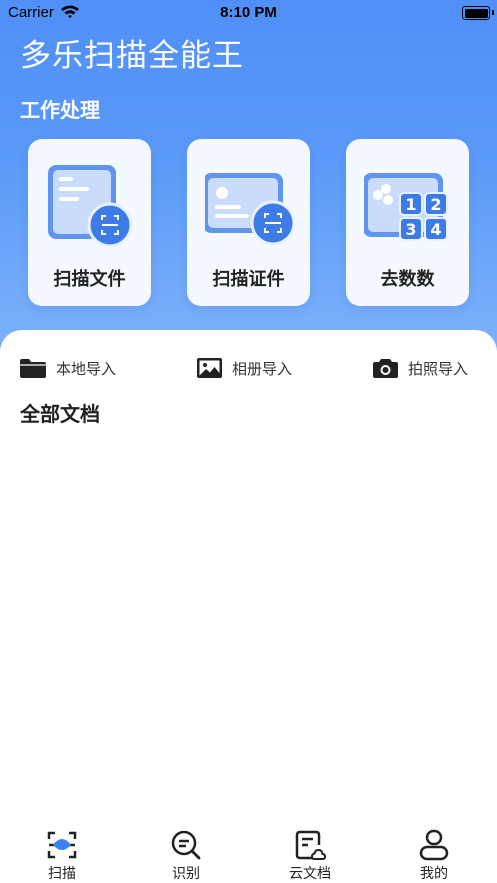 Image resolution: width=497 pixels, height=883 pixels. Describe the element at coordinates (186, 874) in the screenshot. I see `tab-label: 识别` at that location.